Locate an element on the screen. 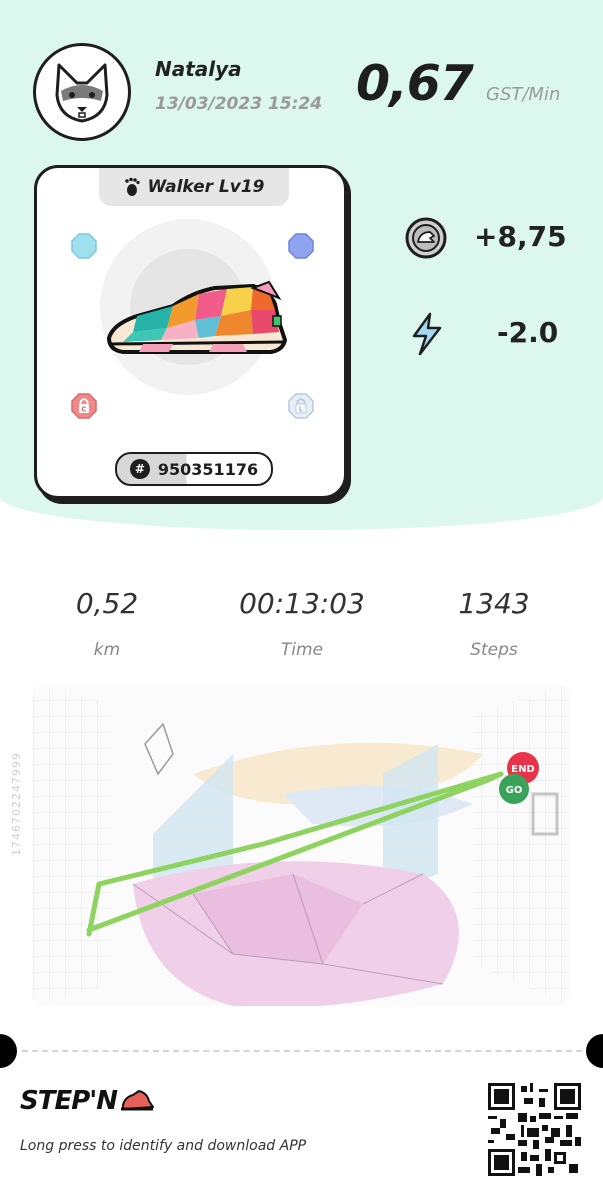 Image resolution: width=603 pixels, height=1200 pixels. run-datetime: 13/03/2023 15:24 is located at coordinates (239, 104).